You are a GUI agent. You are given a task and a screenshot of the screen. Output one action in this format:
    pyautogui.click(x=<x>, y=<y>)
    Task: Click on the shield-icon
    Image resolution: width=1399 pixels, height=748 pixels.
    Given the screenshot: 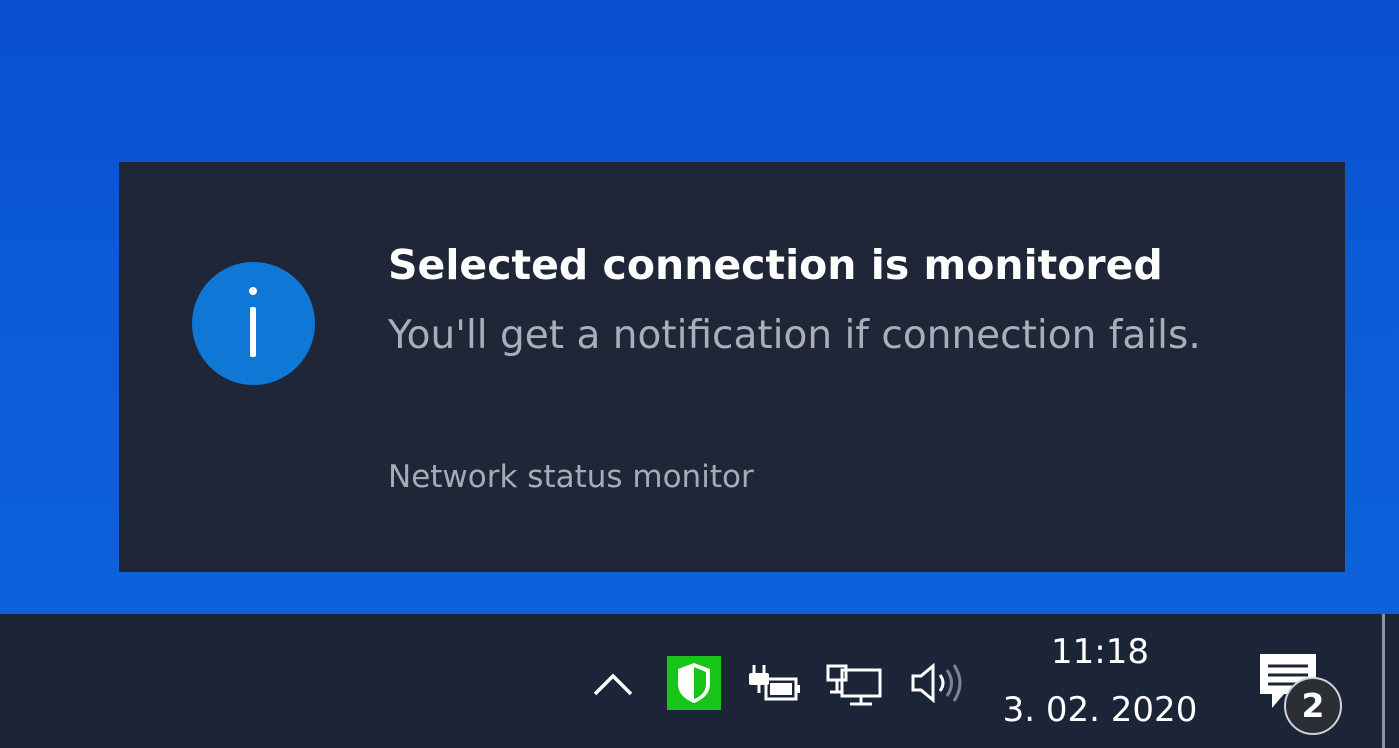 What is the action you would take?
    pyautogui.click(x=694, y=683)
    